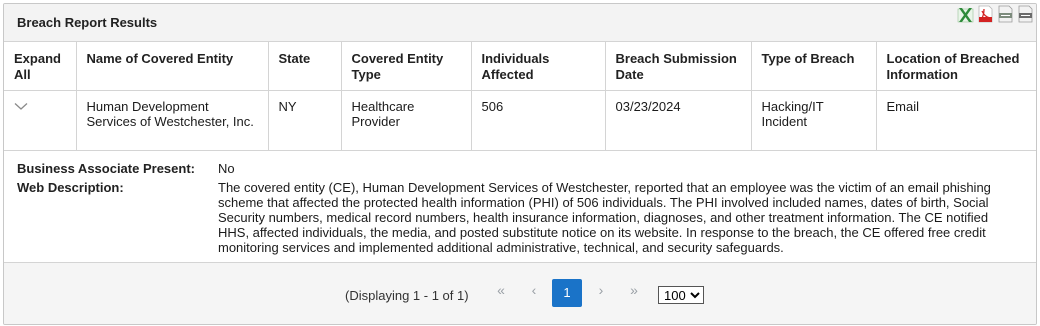 The image size is (1040, 326). What do you see at coordinates (814, 66) in the screenshot?
I see `column-header-breach-type: Type of Breach` at bounding box center [814, 66].